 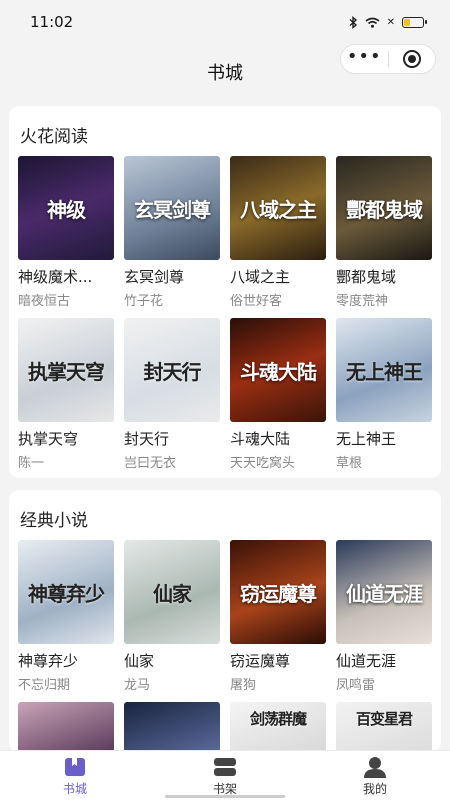 I want to click on status-time: 11:02, so click(x=52, y=22).